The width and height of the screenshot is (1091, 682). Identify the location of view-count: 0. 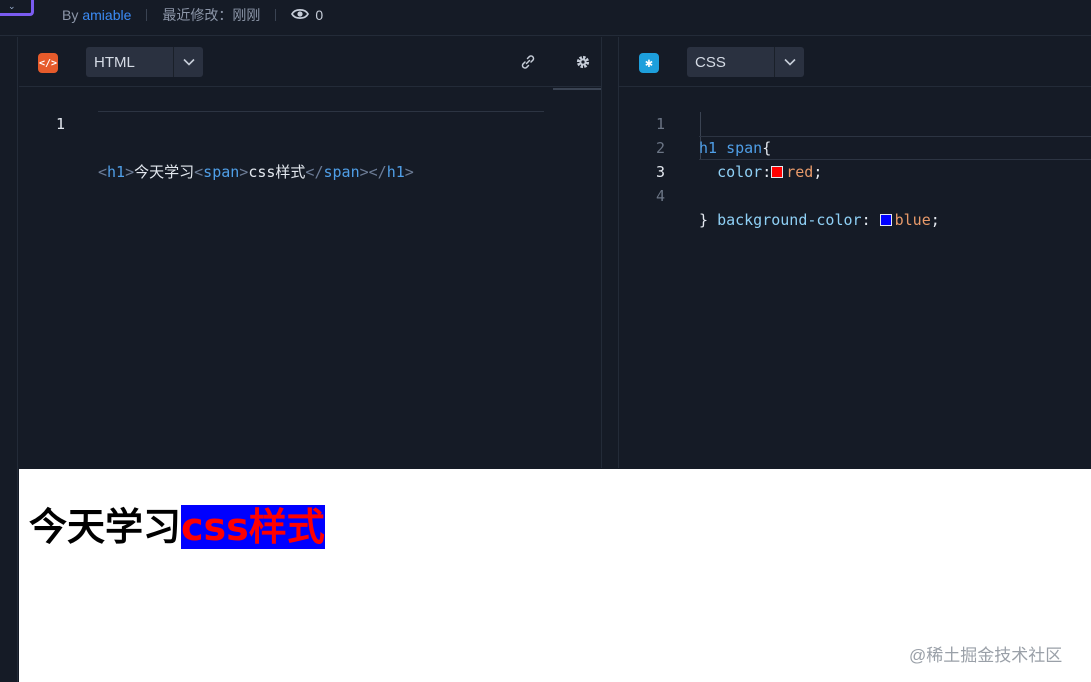
(319, 15).